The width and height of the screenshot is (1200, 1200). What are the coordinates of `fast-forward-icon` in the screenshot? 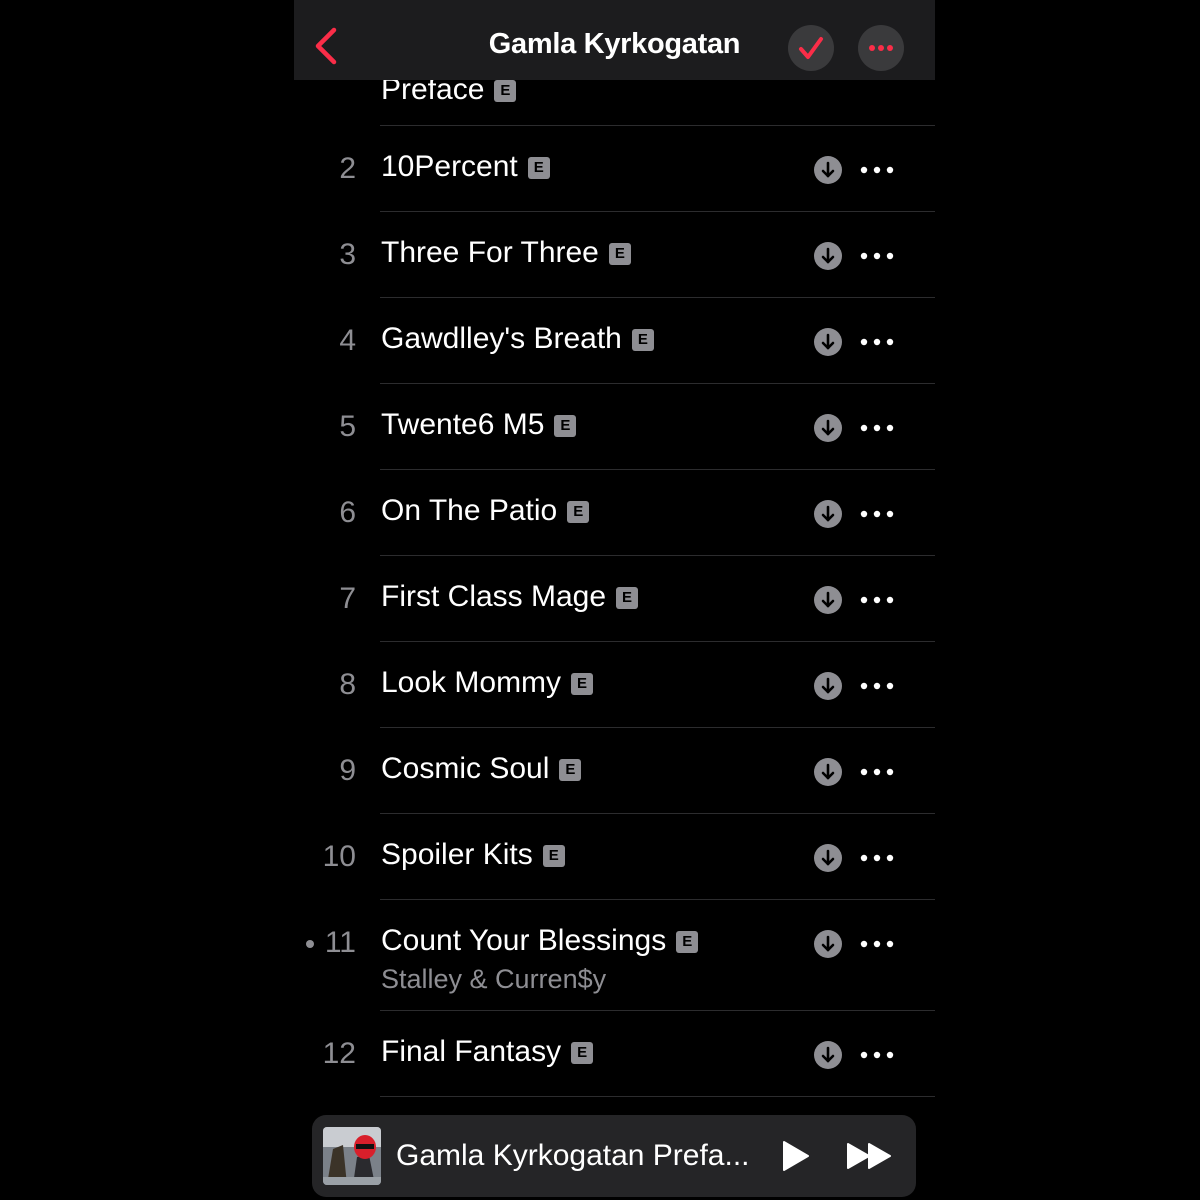 It's located at (869, 1156).